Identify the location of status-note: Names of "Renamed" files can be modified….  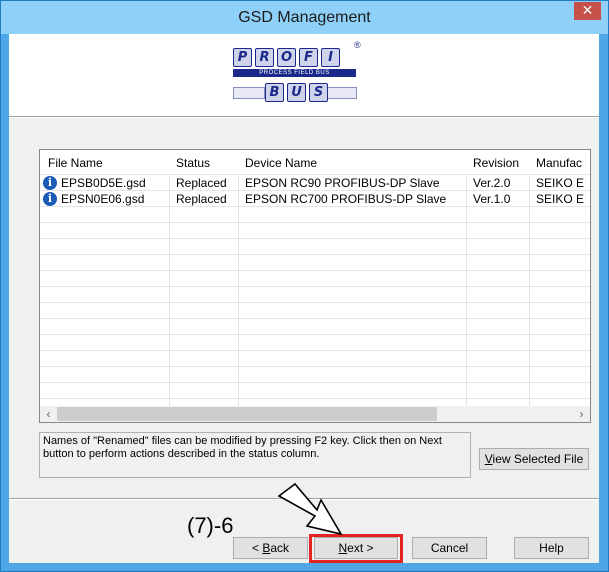
(255, 455).